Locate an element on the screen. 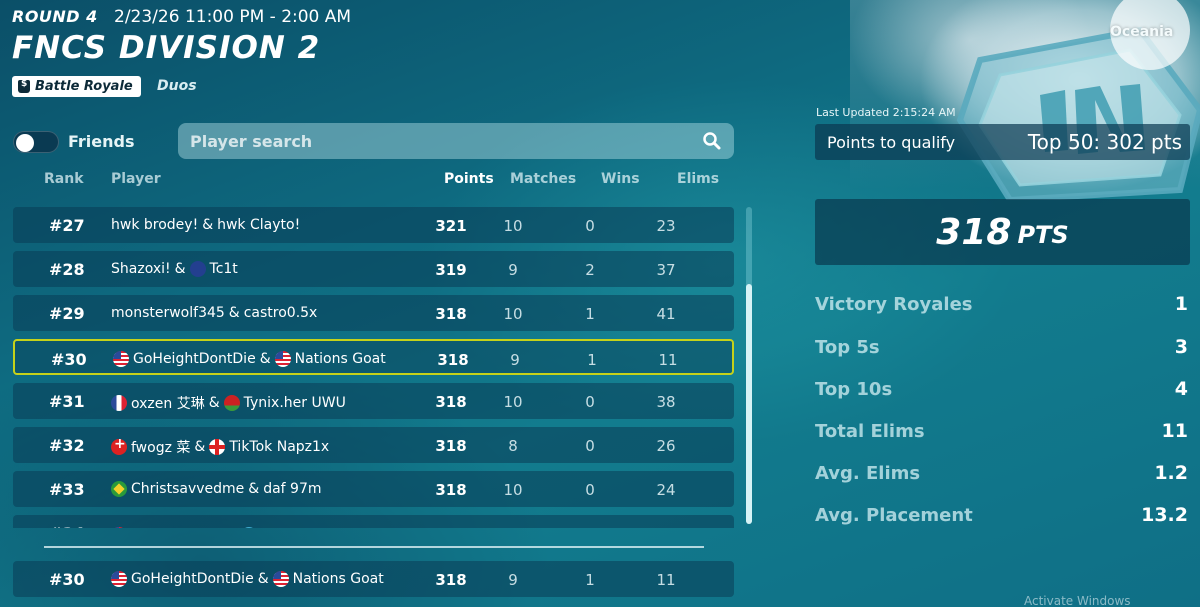  player-one-name: Christsavvedme is located at coordinates (188, 489).